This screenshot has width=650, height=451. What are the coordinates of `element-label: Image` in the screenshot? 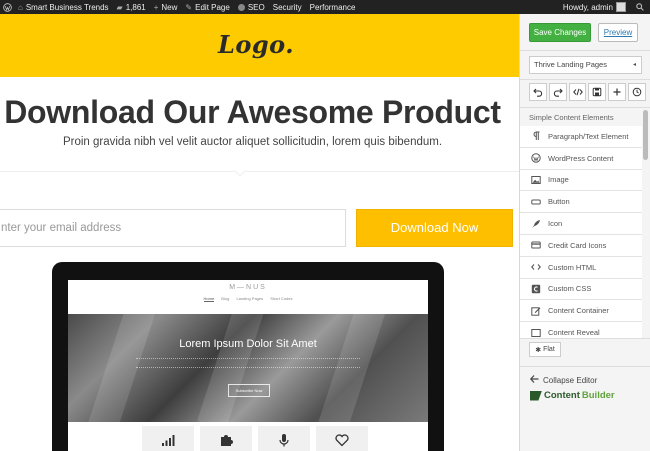 It's located at (558, 180).